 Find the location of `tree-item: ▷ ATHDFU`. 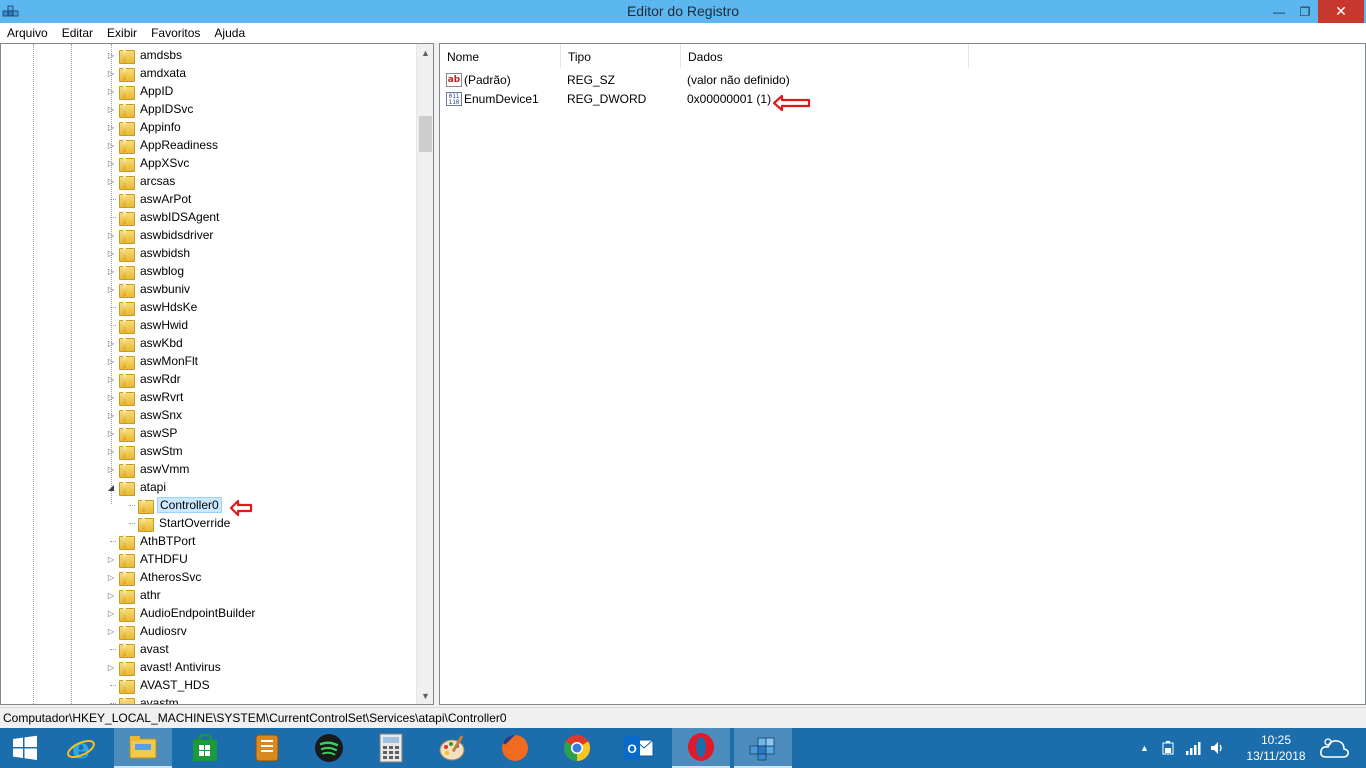

tree-item: ▷ ATHDFU is located at coordinates (148, 559).